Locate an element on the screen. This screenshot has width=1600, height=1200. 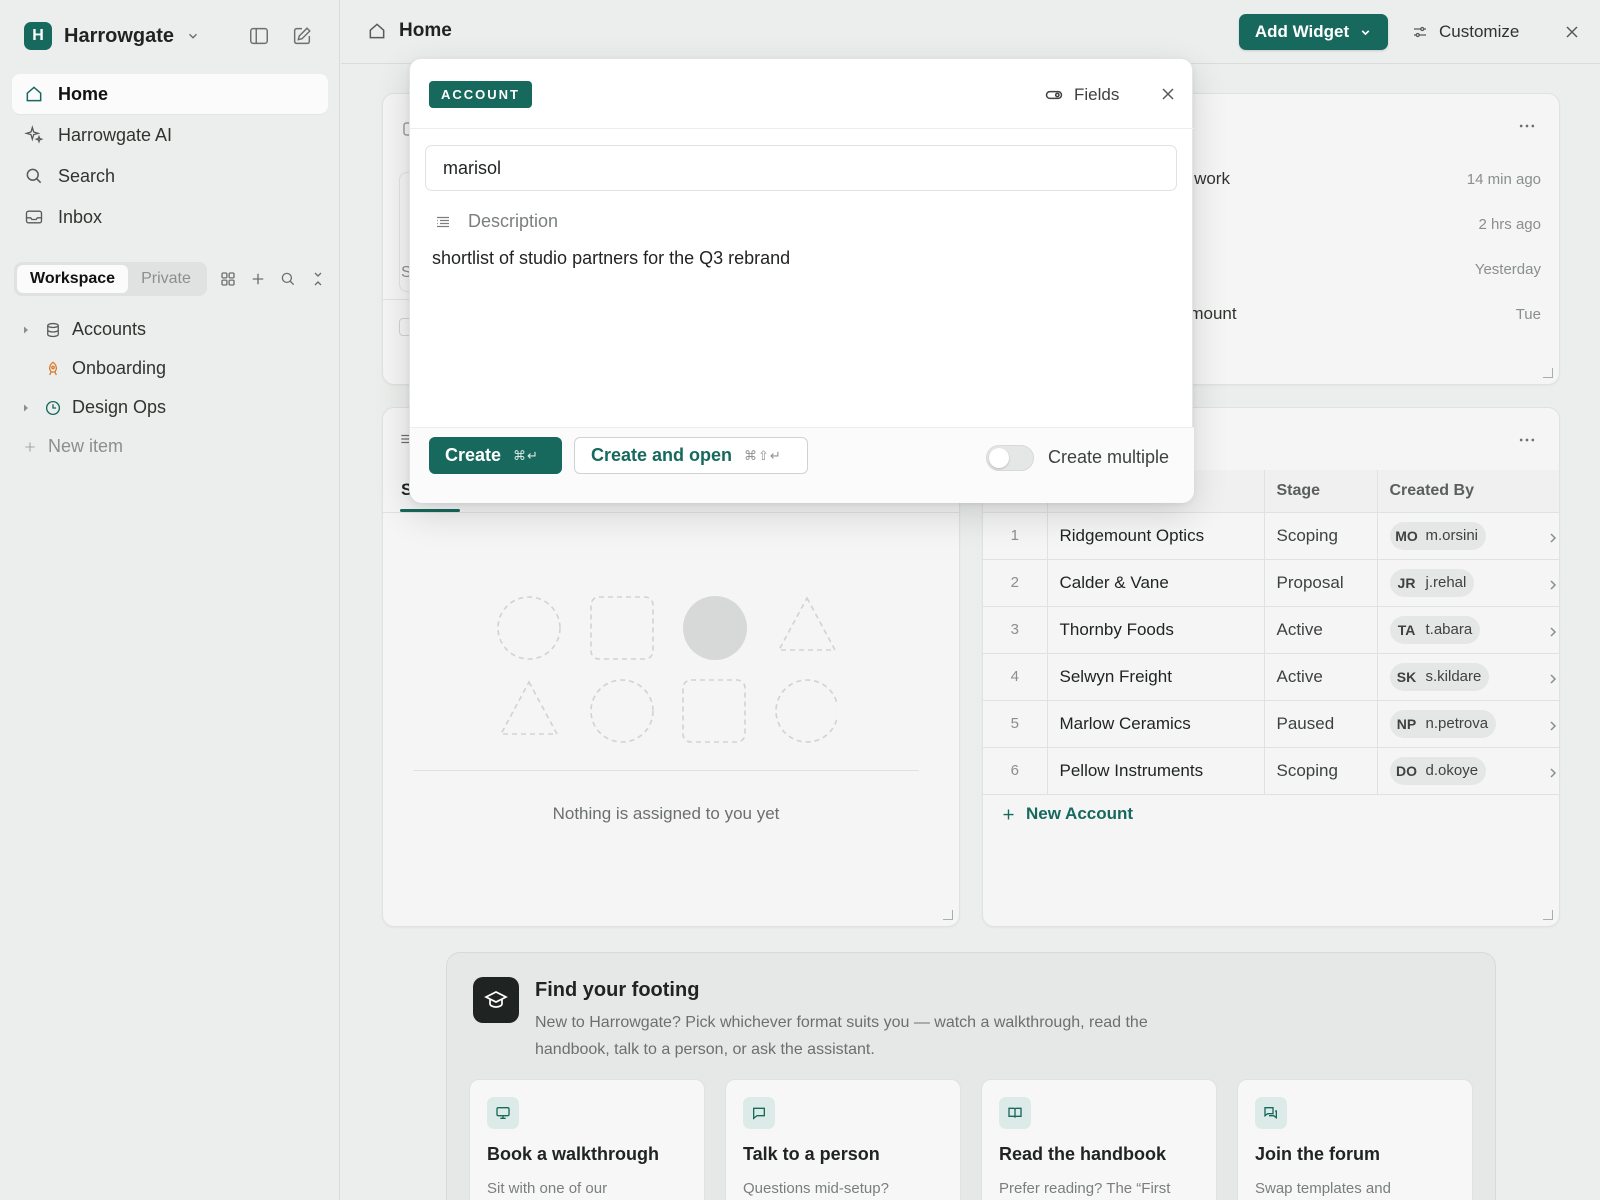
account-name: Ridgemount Optics is located at coordinates (1156, 536).